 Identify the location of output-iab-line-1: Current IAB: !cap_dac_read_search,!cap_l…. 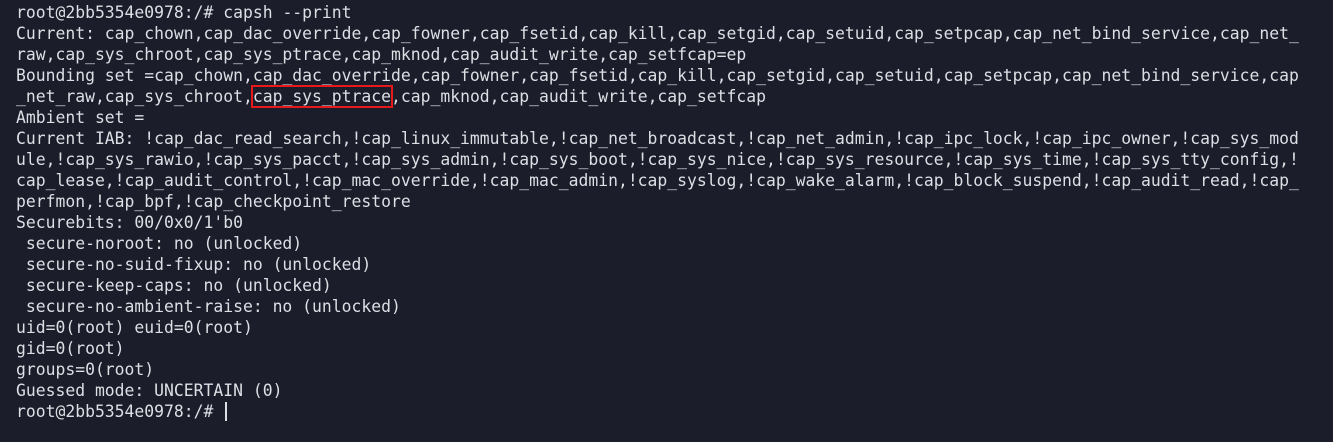
(657, 138).